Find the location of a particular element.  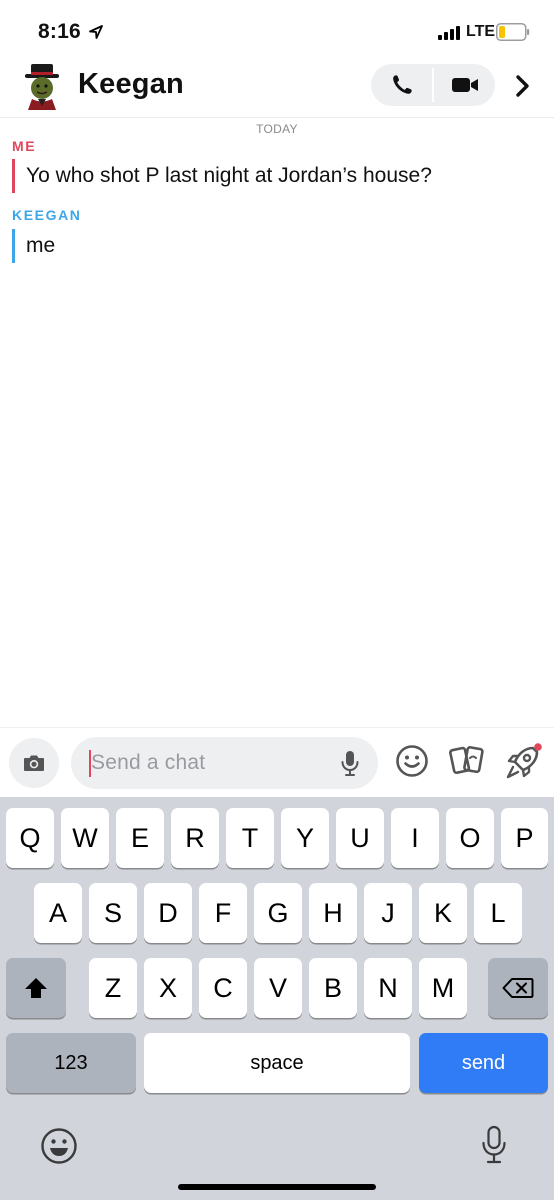

backspace-icon is located at coordinates (518, 988).